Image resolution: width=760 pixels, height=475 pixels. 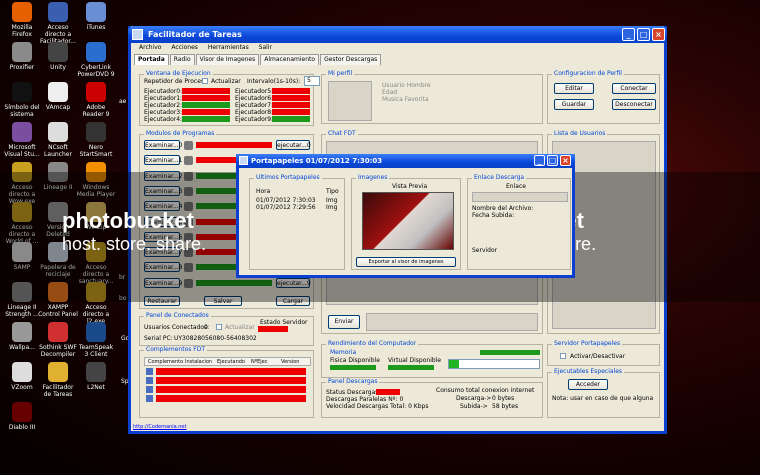 What do you see at coordinates (22, 416) in the screenshot?
I see `desktop-icon: Diablo III` at bounding box center [22, 416].